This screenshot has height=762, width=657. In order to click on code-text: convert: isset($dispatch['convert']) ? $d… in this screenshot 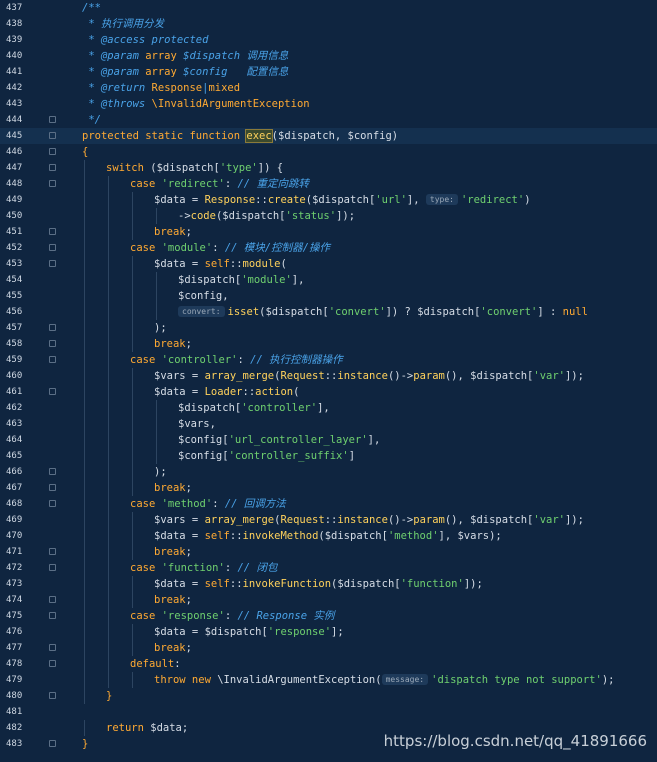, I will do `click(383, 312)`.